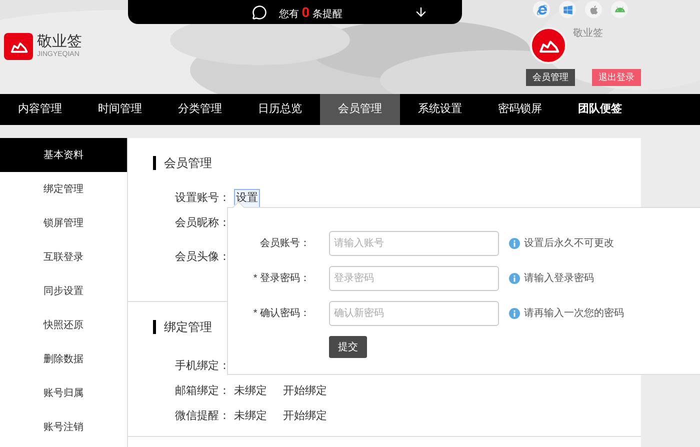 The image size is (700, 447). What do you see at coordinates (414, 278) in the screenshot?
I see `text-field: 登录密码` at bounding box center [414, 278].